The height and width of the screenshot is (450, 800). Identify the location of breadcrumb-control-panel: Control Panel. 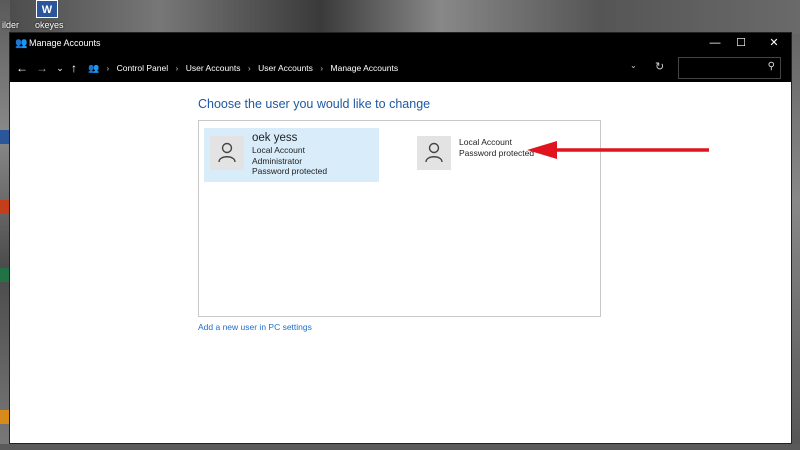
(143, 68).